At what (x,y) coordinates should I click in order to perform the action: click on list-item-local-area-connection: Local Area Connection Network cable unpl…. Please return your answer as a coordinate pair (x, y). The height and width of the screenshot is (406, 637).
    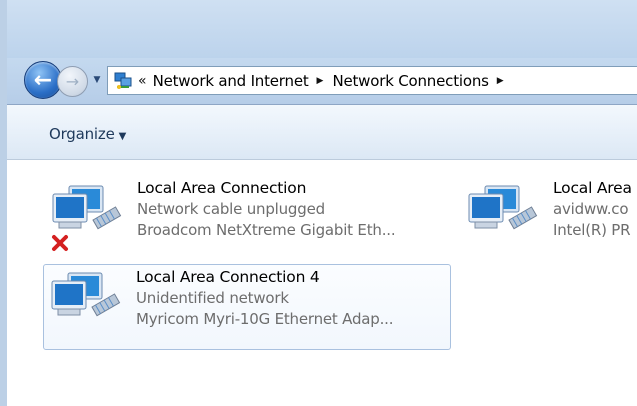
    Looking at the image, I should click on (245, 219).